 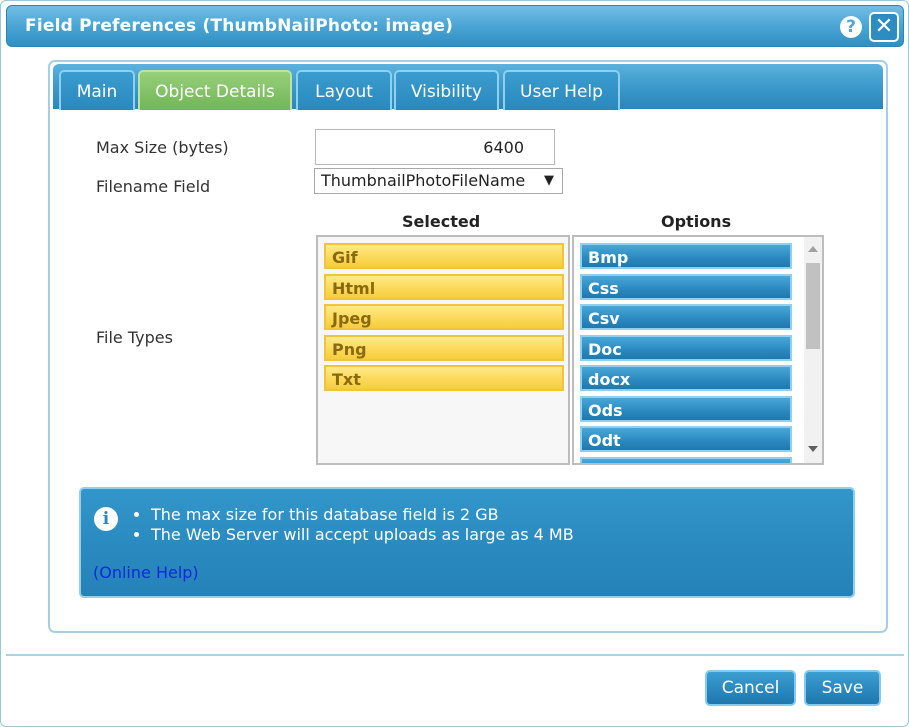 I want to click on filename-field-select: ThumbnailPhotoFileName ▼, so click(x=438, y=181).